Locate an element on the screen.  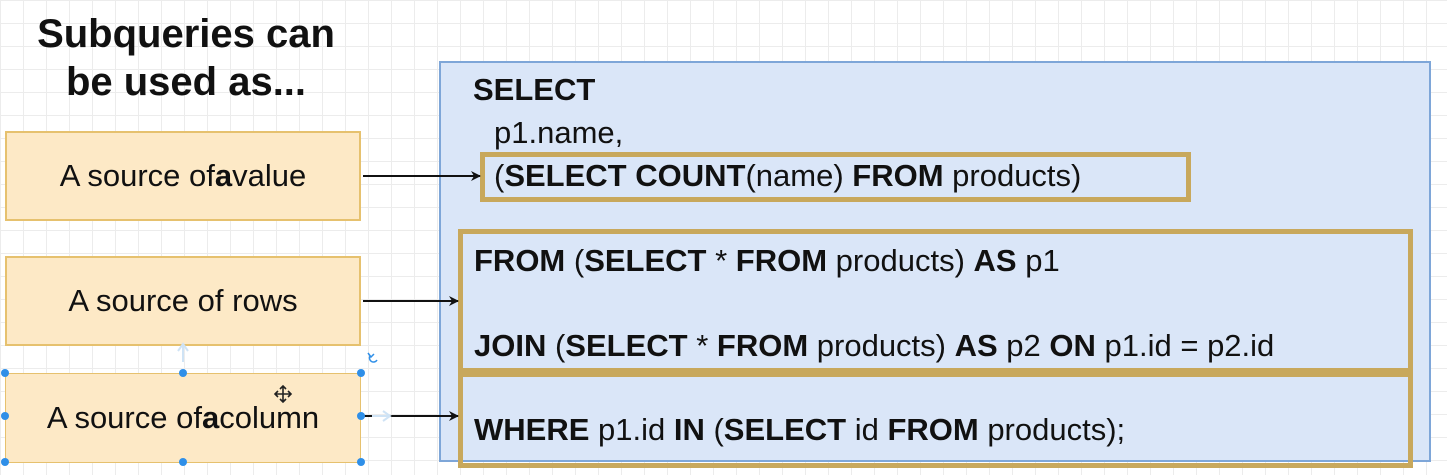
rotate-handle-icon is located at coordinates (372, 357).